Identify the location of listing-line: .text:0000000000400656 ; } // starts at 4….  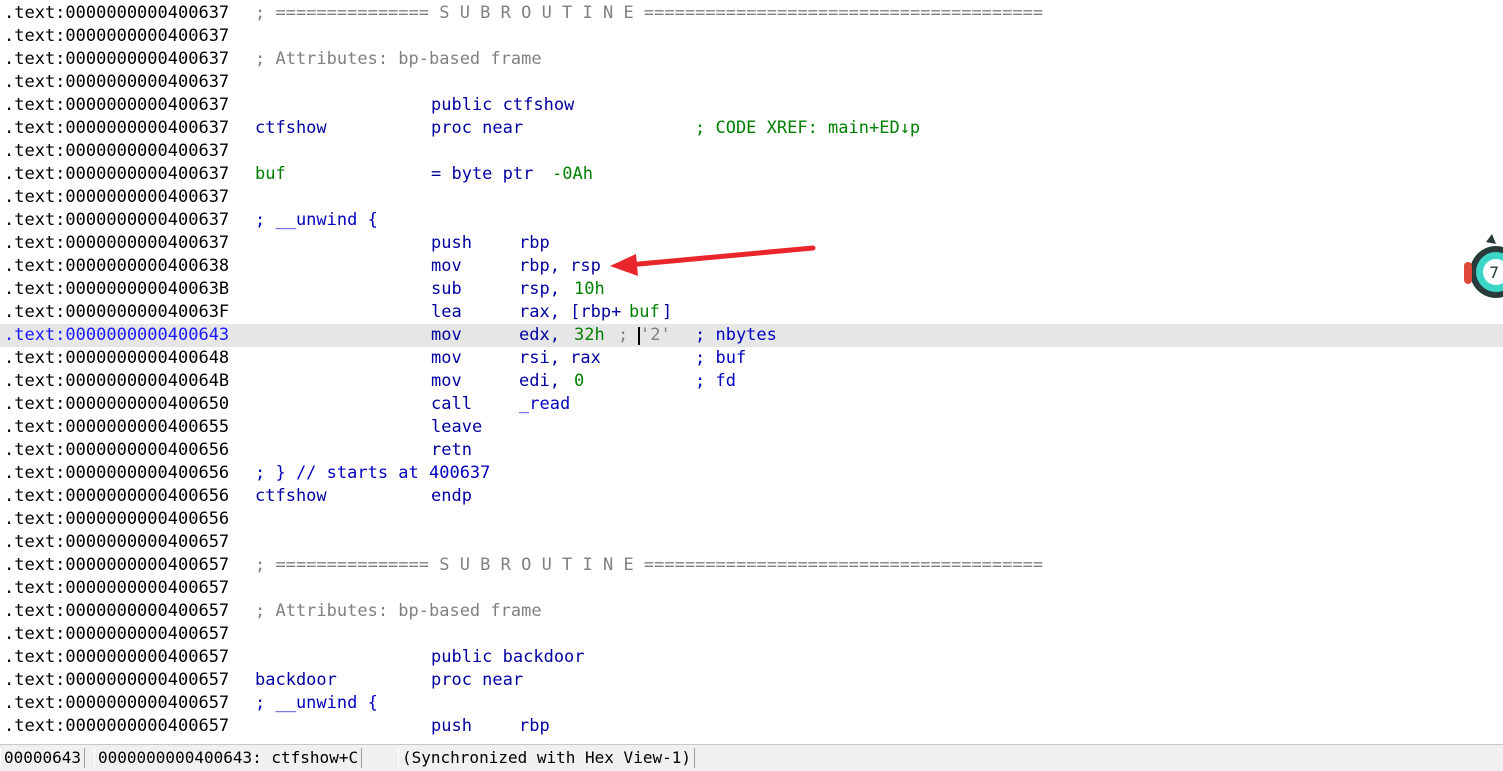
(751, 473).